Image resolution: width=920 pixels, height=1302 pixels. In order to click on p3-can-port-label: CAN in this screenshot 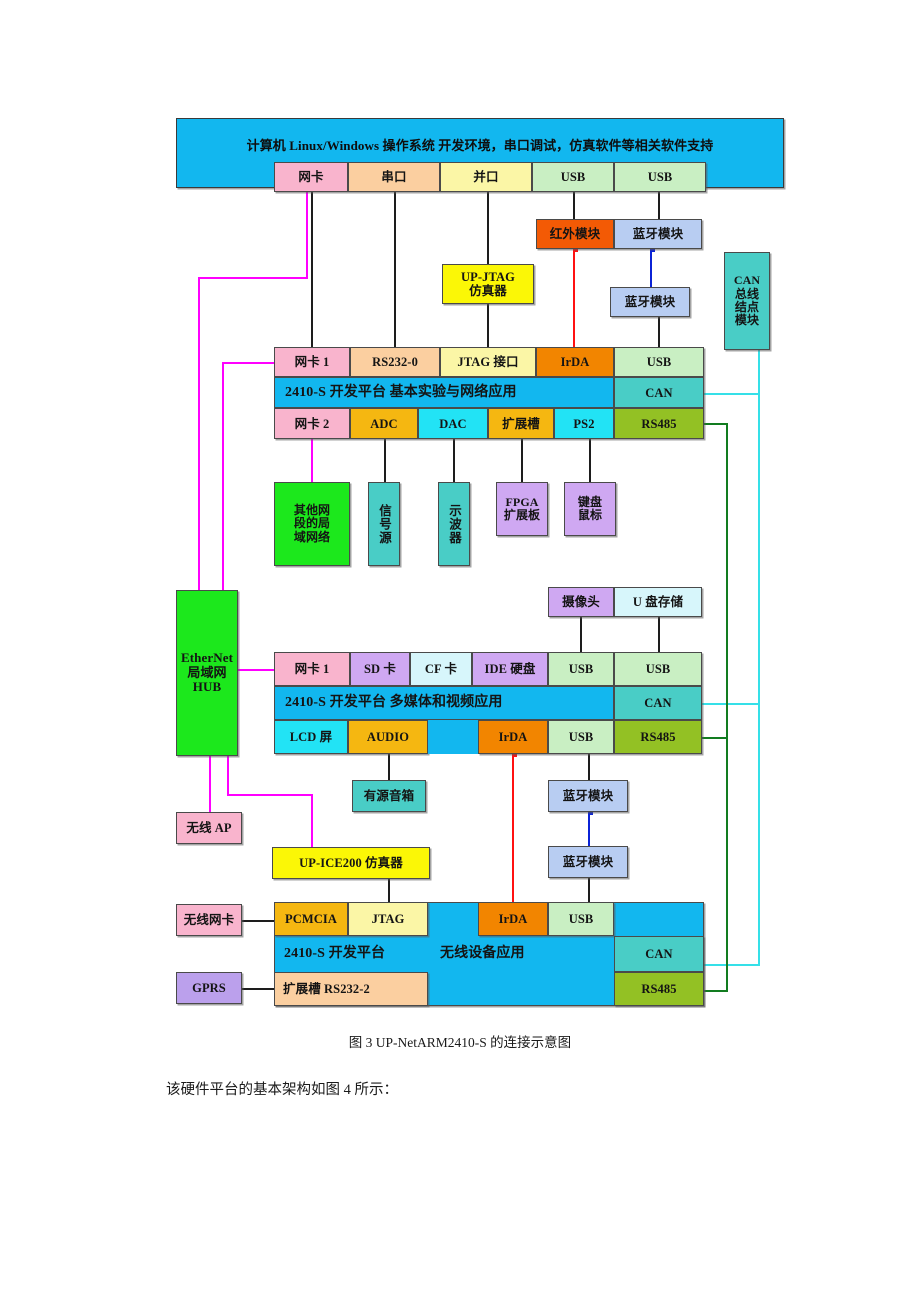, I will do `click(659, 954)`.